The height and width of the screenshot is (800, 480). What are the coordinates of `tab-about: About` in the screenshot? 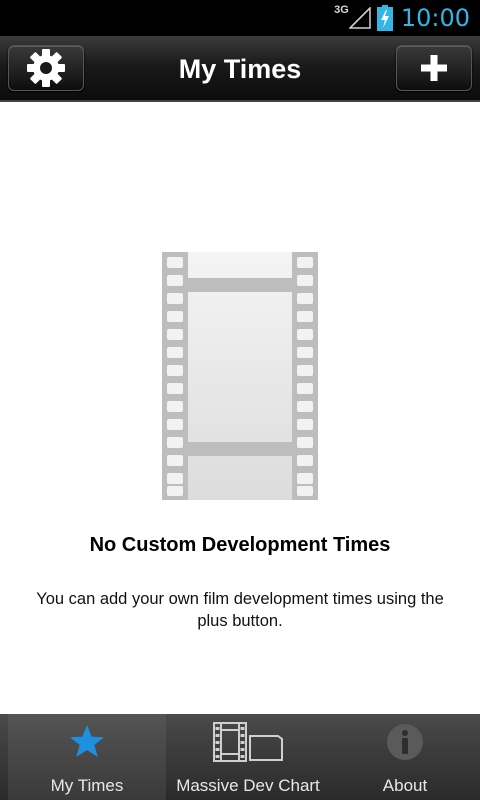 It's located at (405, 757).